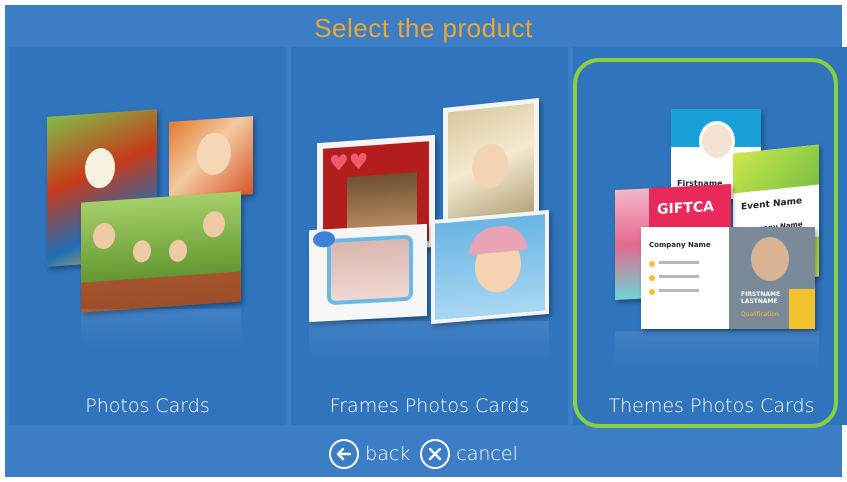 The height and width of the screenshot is (482, 847). I want to click on product-label: Photos Cards, so click(147, 406).